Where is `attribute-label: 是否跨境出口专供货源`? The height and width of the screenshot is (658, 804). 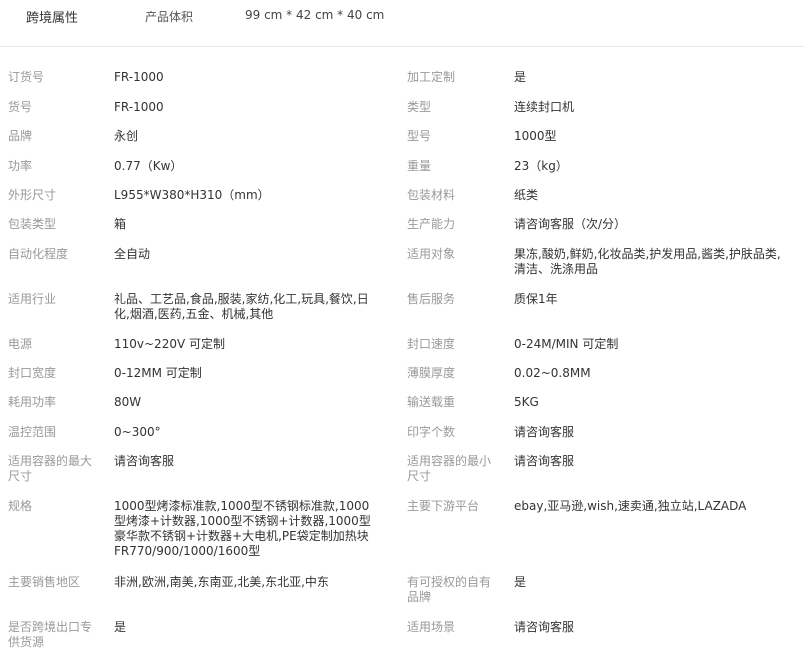 attribute-label: 是否跨境出口专供货源 is located at coordinates (50, 634).